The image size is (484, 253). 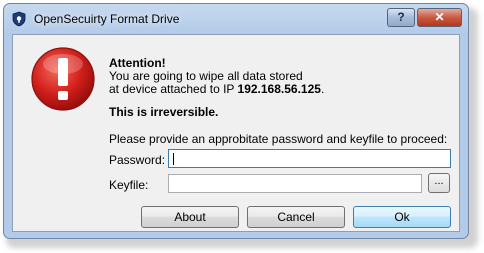 I want to click on password-input, so click(x=309, y=158).